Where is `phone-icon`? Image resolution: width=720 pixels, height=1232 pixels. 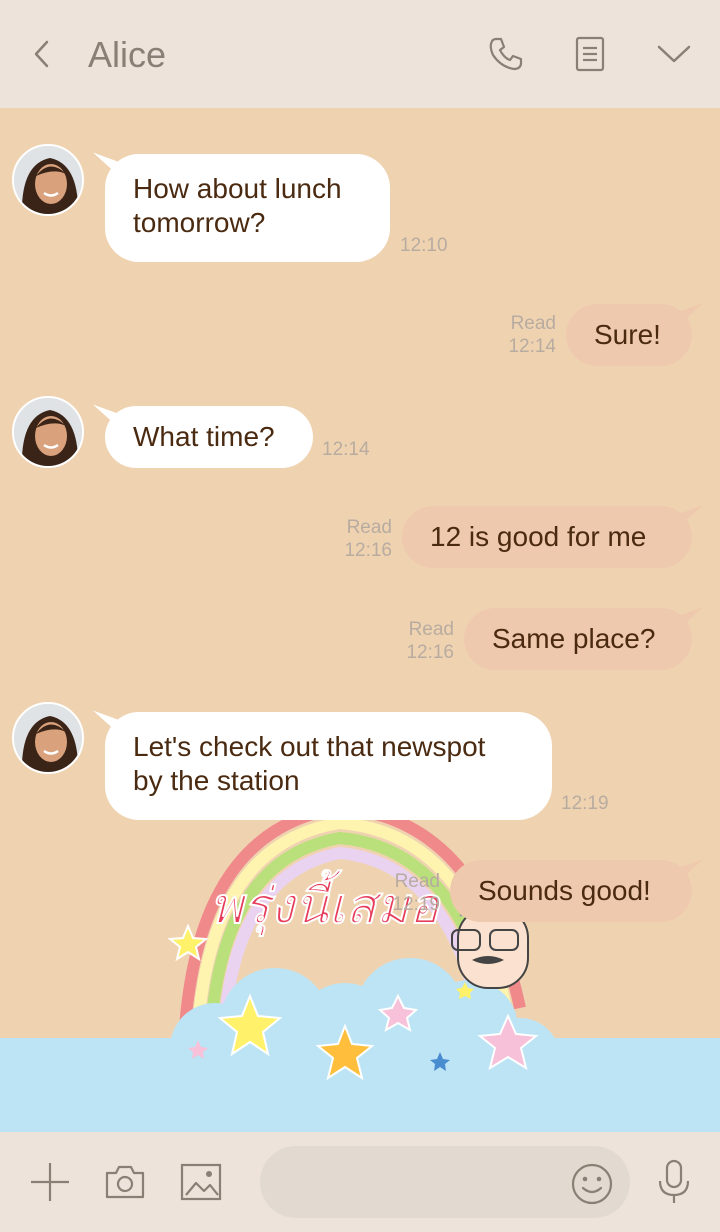 phone-icon is located at coordinates (506, 54).